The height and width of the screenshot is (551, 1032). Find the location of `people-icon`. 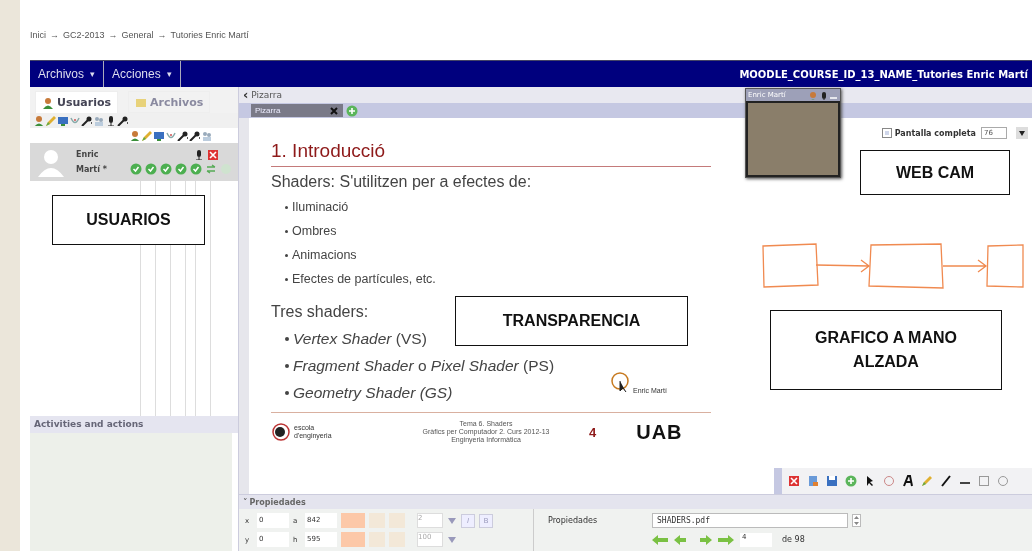

people-icon is located at coordinates (206, 135).